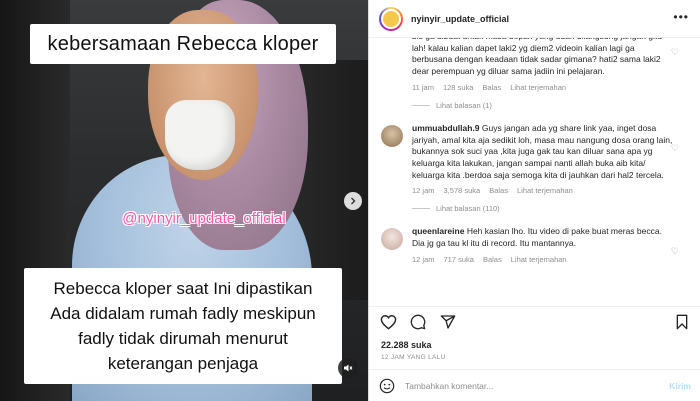 The height and width of the screenshot is (401, 700). I want to click on muted-speaker-icon, so click(348, 368).